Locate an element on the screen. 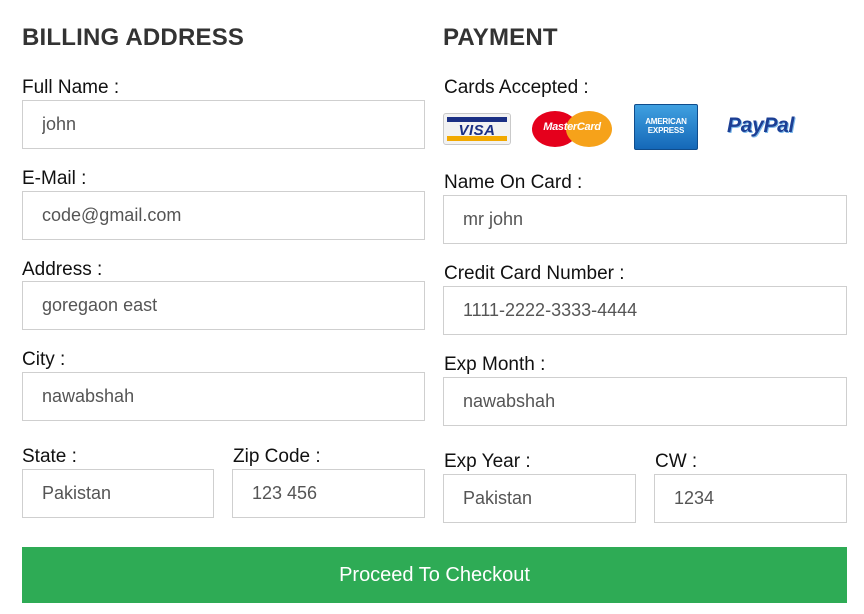 Image resolution: width=864 pixels, height=614 pixels. full-name-label: Full Name : is located at coordinates (71, 87).